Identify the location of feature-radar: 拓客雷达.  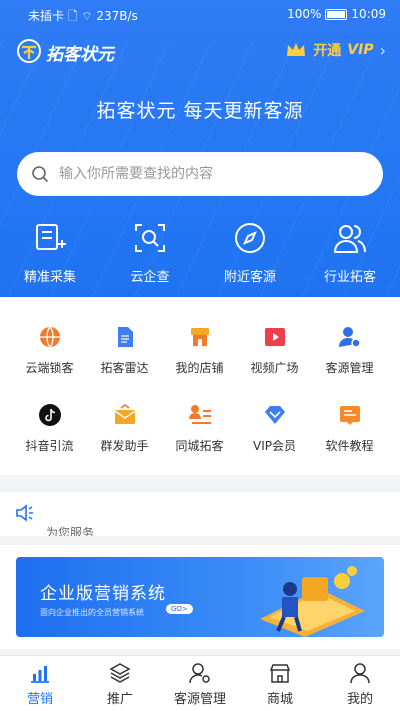
(124, 350).